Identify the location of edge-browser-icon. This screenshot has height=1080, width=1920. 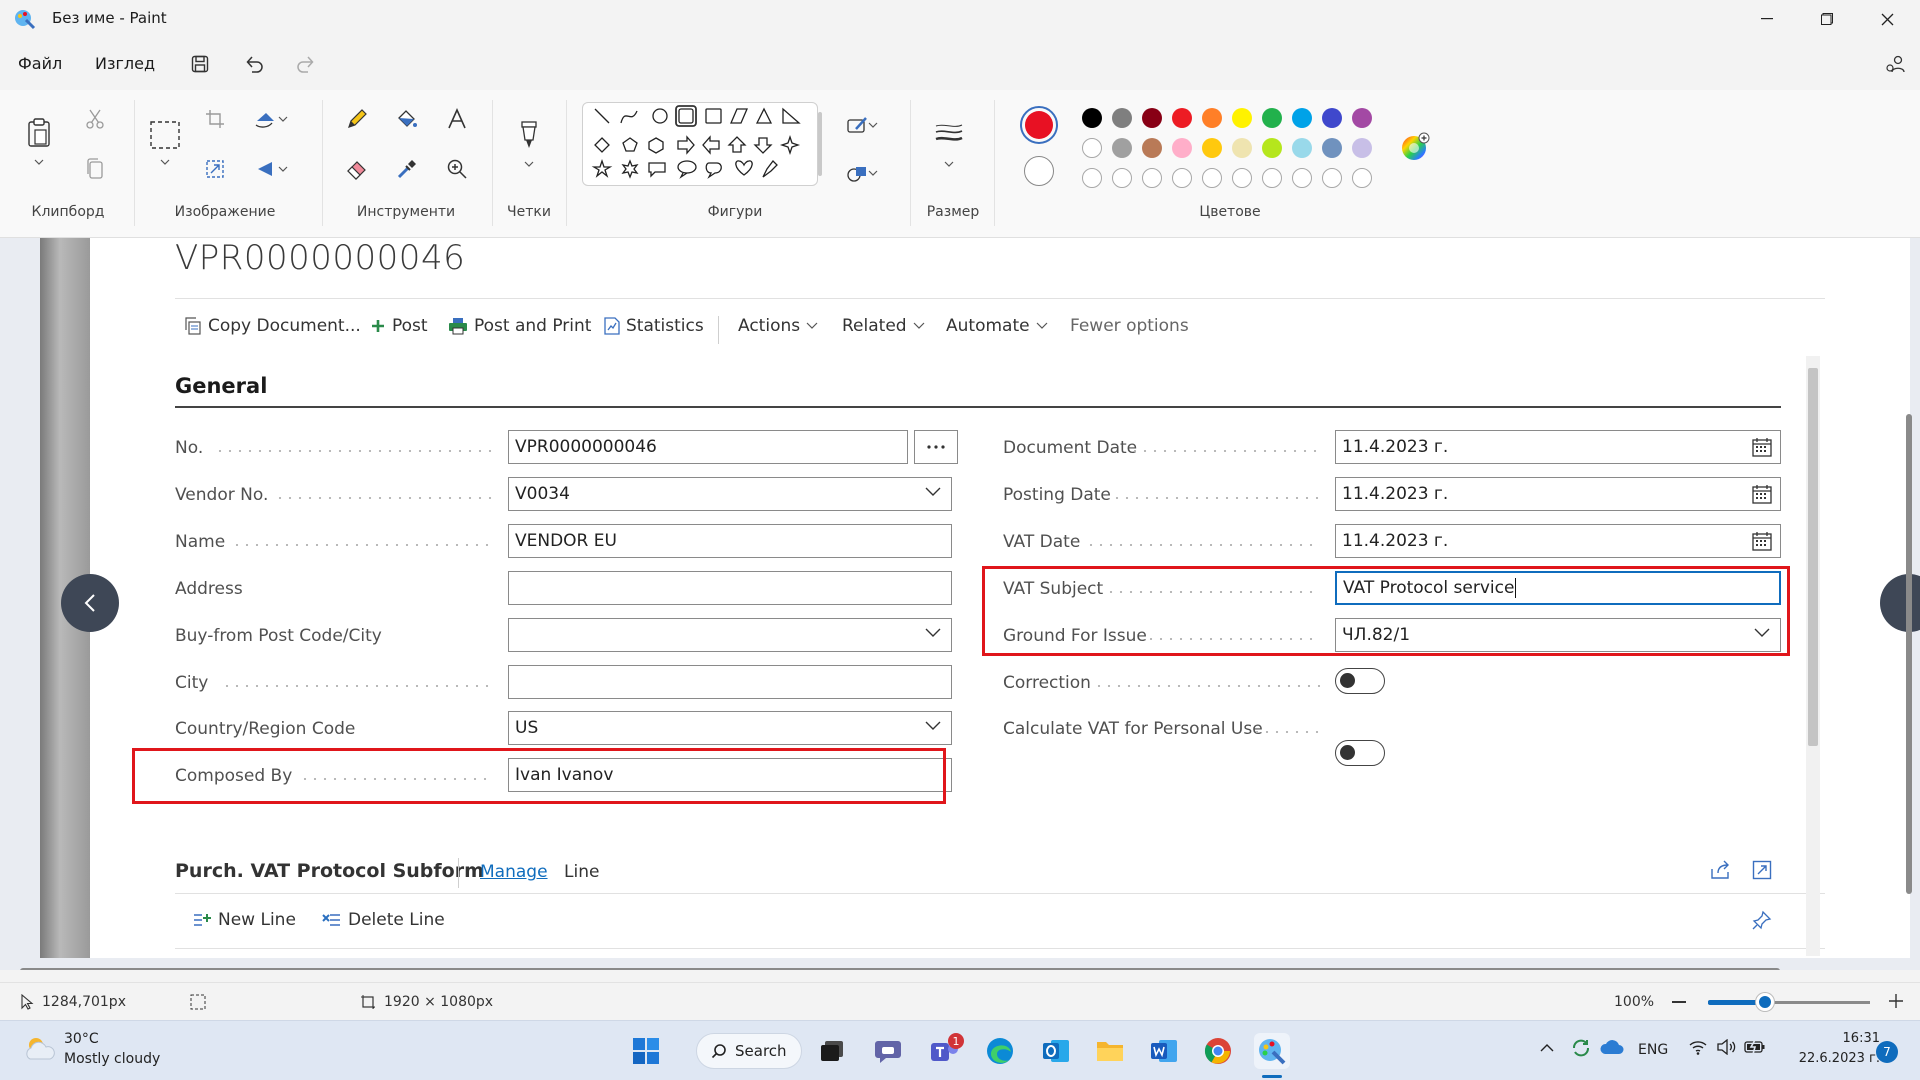
(1000, 1051).